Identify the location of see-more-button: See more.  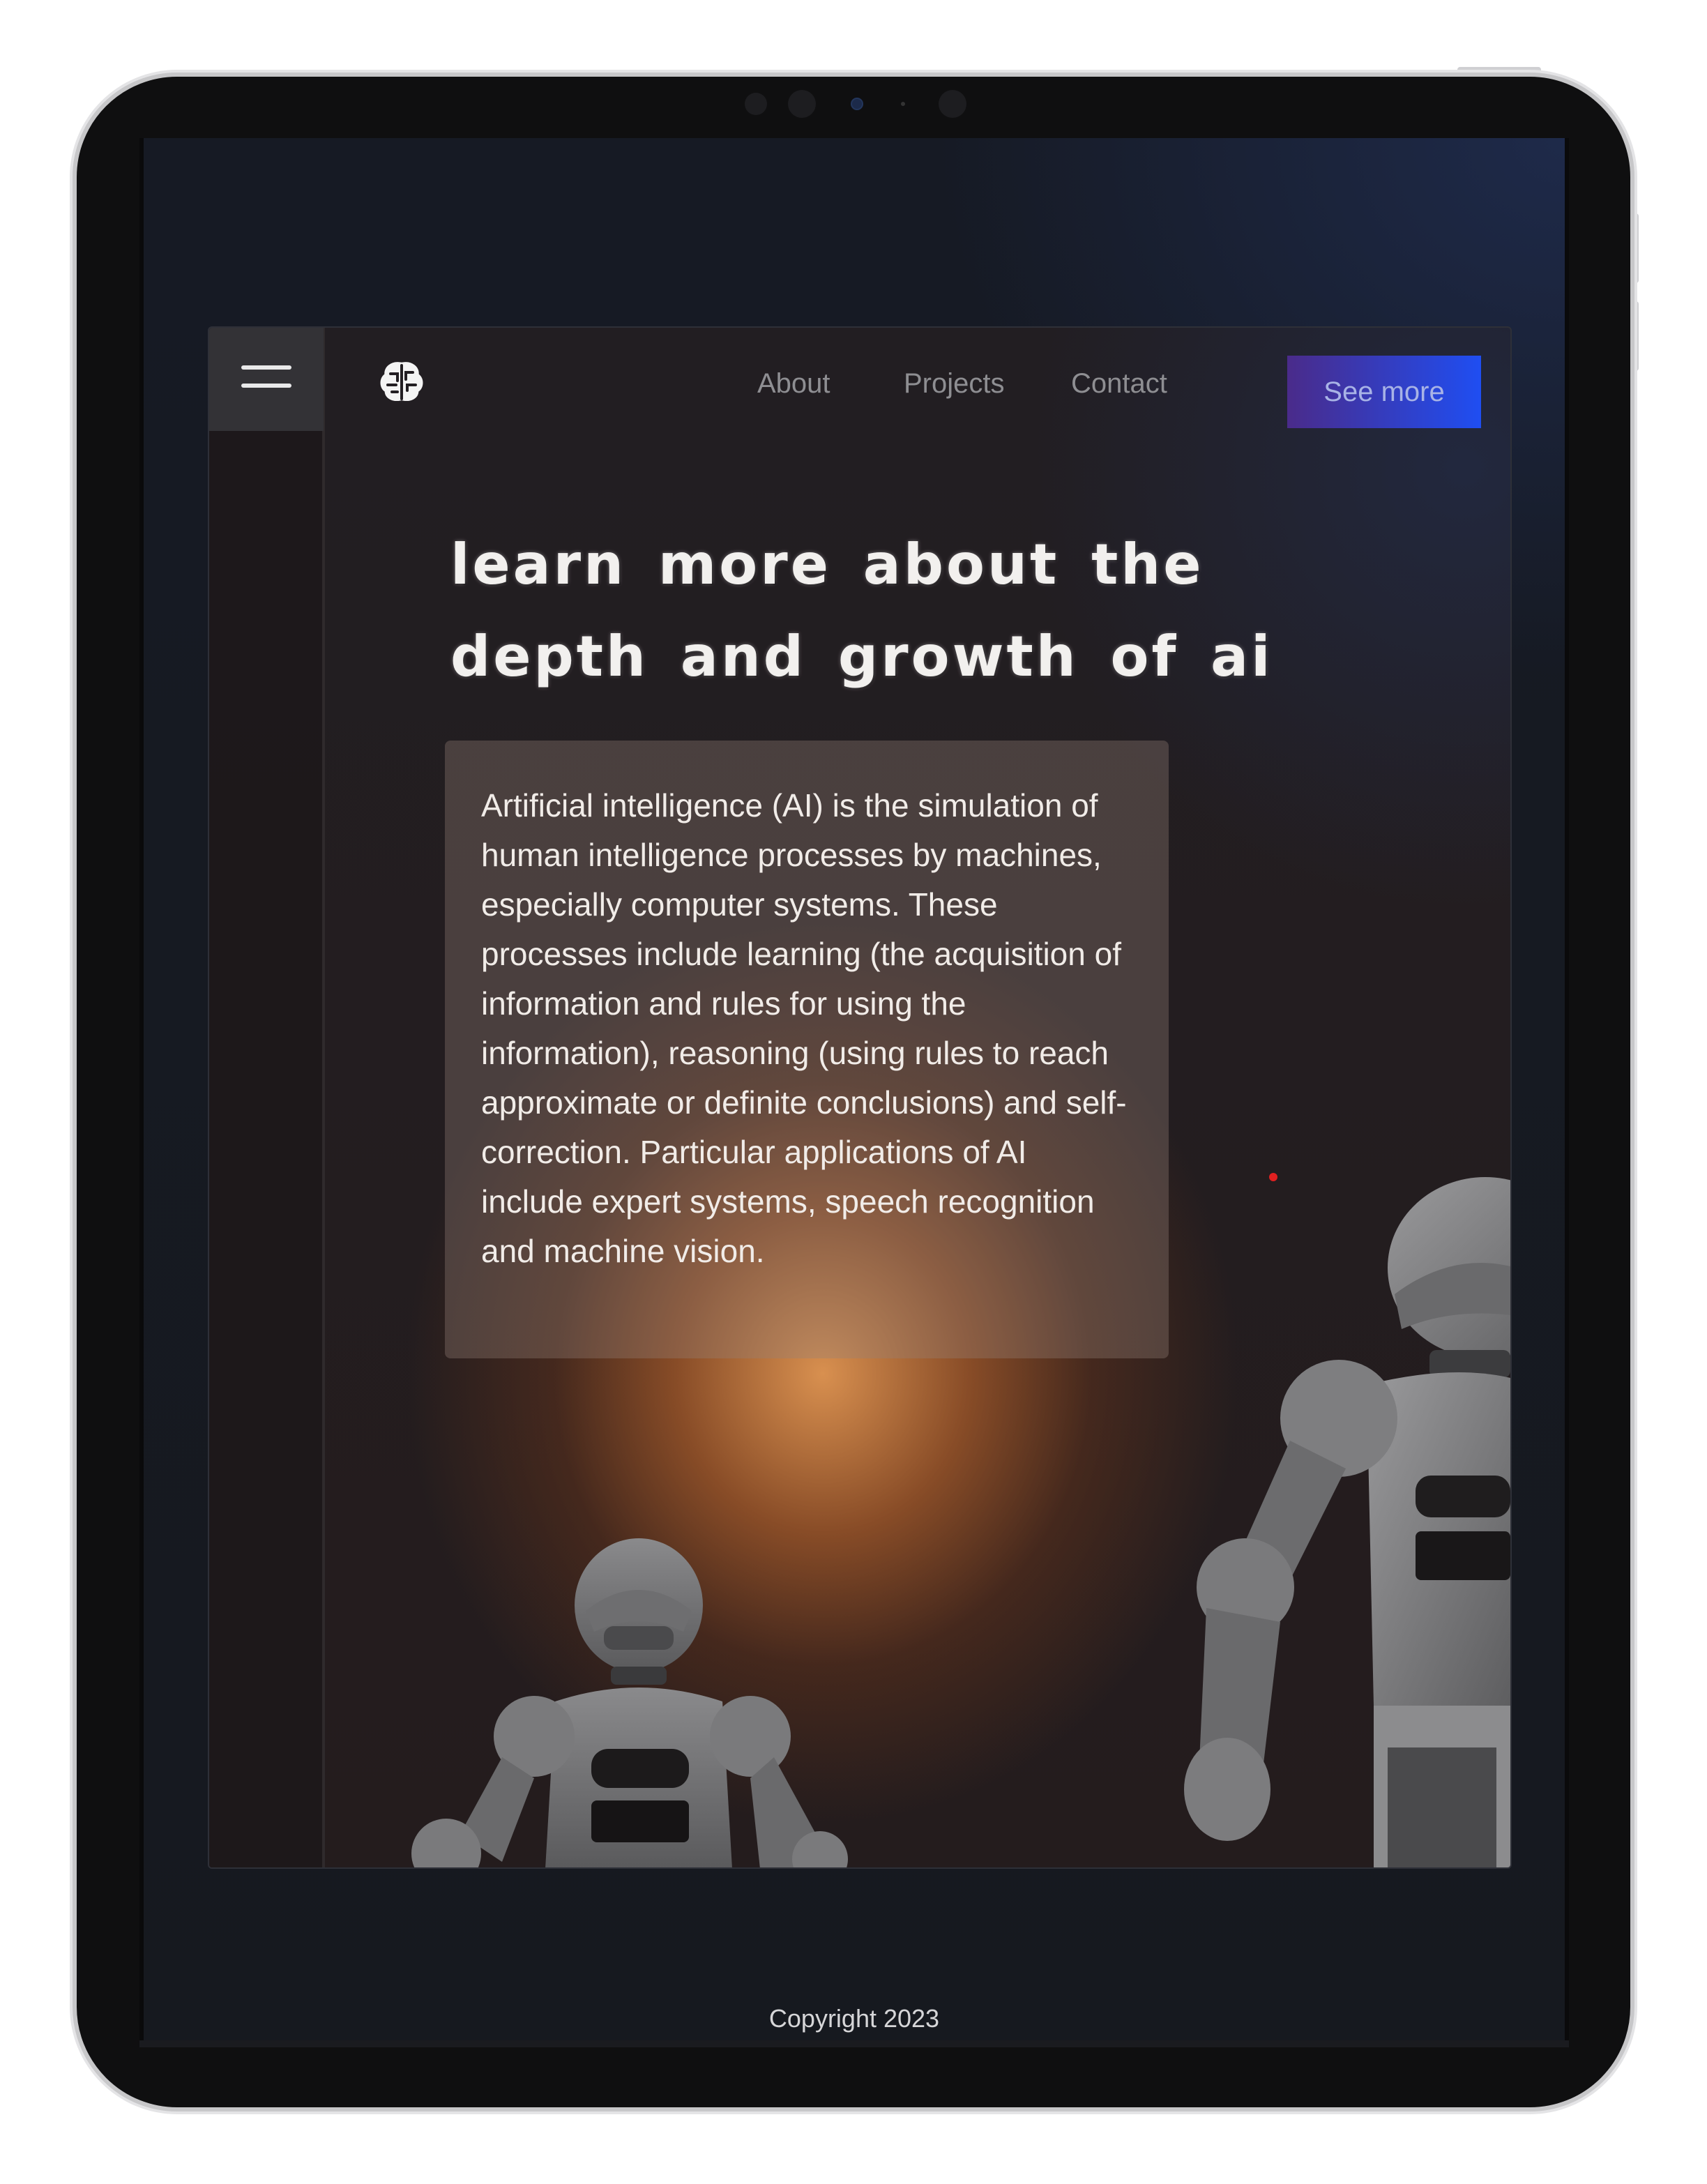
(1384, 392).